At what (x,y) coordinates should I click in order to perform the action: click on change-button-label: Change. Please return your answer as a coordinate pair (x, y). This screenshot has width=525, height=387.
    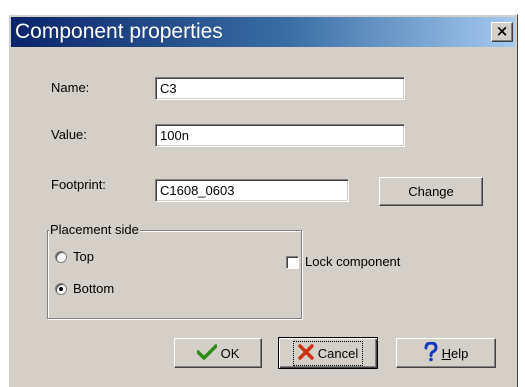
    Looking at the image, I should click on (431, 191).